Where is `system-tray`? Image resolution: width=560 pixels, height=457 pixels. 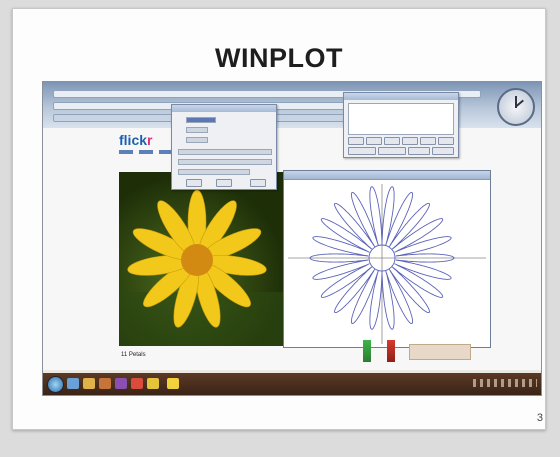
system-tray is located at coordinates (505, 383).